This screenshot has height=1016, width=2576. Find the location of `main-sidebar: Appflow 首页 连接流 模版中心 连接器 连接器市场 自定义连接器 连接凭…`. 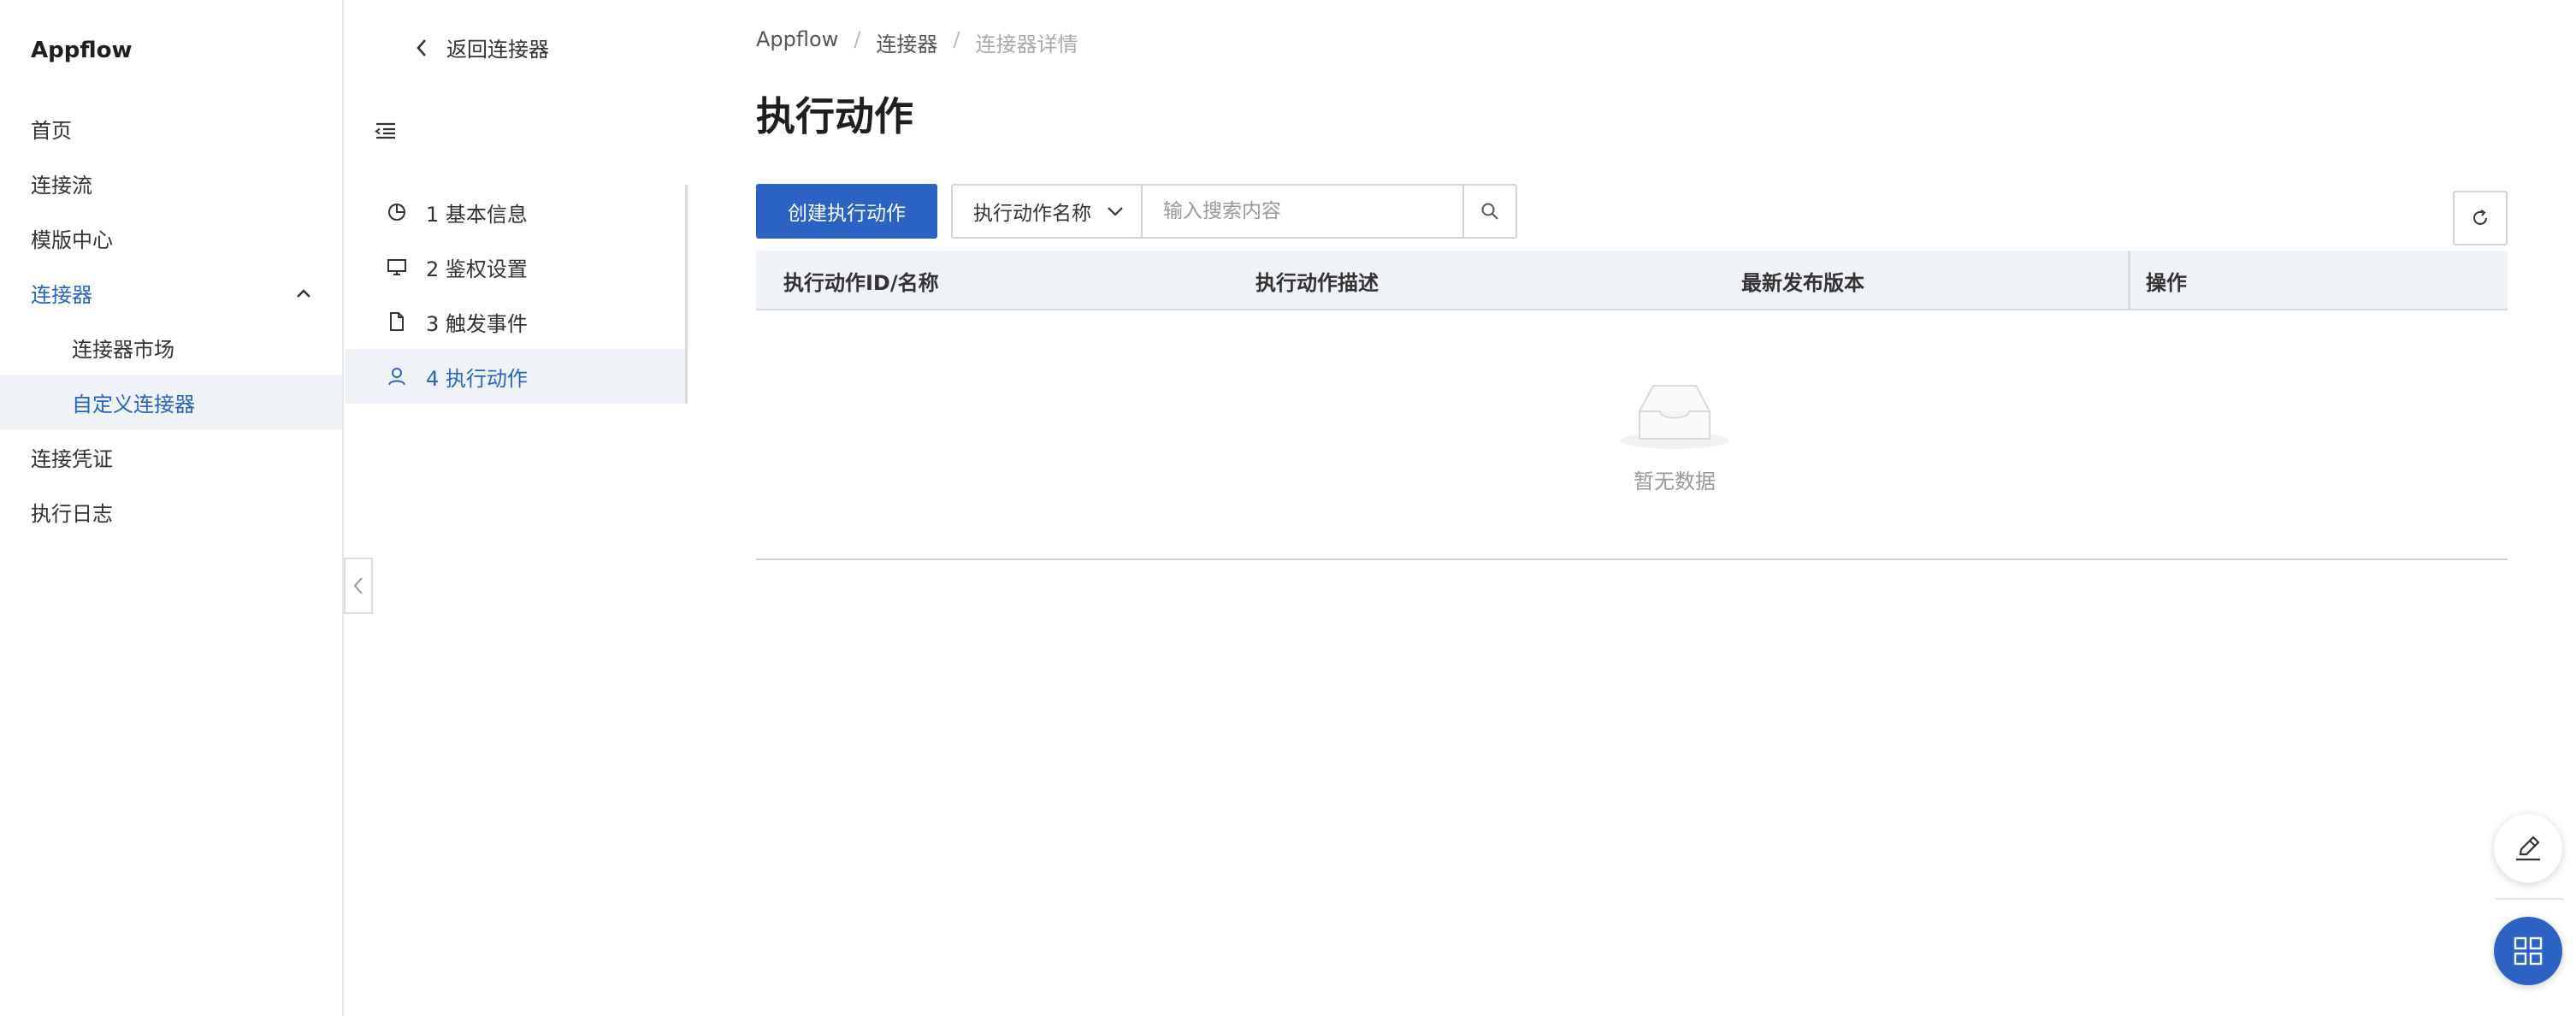

main-sidebar: Appflow 首页 连接流 模版中心 连接器 连接器市场 自定义连接器 连接凭… is located at coordinates (172, 508).